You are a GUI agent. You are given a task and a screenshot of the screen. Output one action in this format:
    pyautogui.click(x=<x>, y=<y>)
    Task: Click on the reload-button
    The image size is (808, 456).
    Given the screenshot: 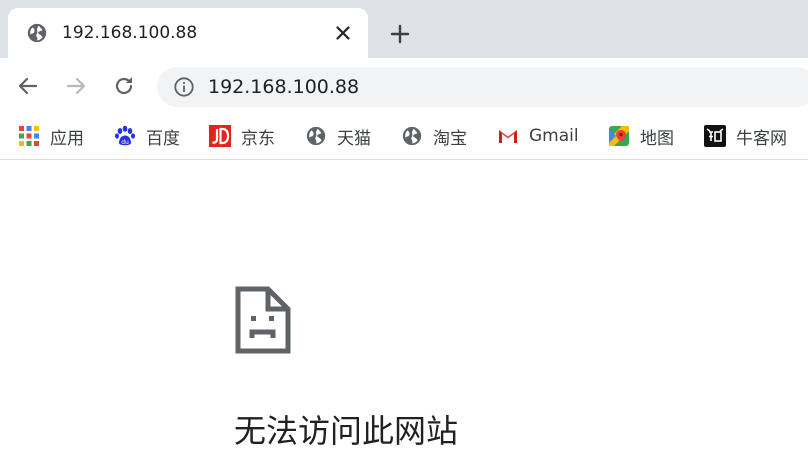 What is the action you would take?
    pyautogui.click(x=124, y=86)
    